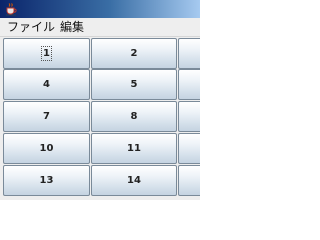  I want to click on grid-button: 4, so click(46, 84).